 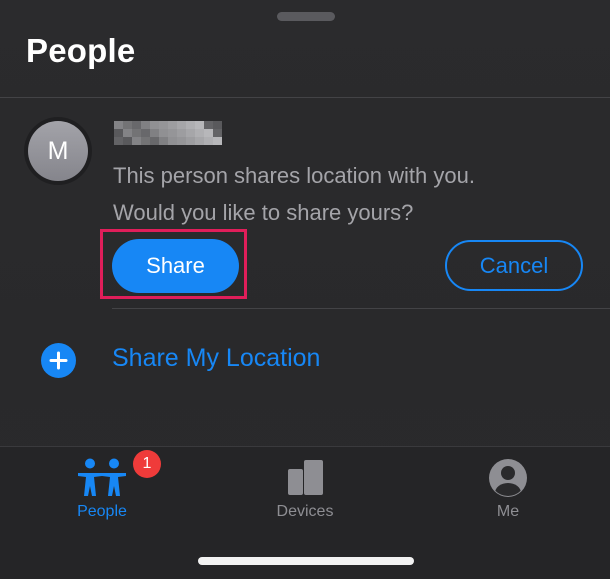 I want to click on message-line-2: Would you like to share yours?, so click(x=263, y=212).